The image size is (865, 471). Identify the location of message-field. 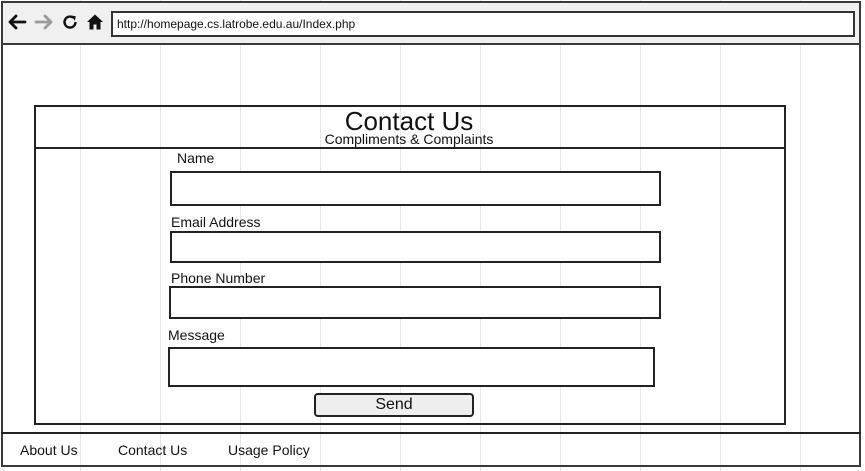
(411, 367).